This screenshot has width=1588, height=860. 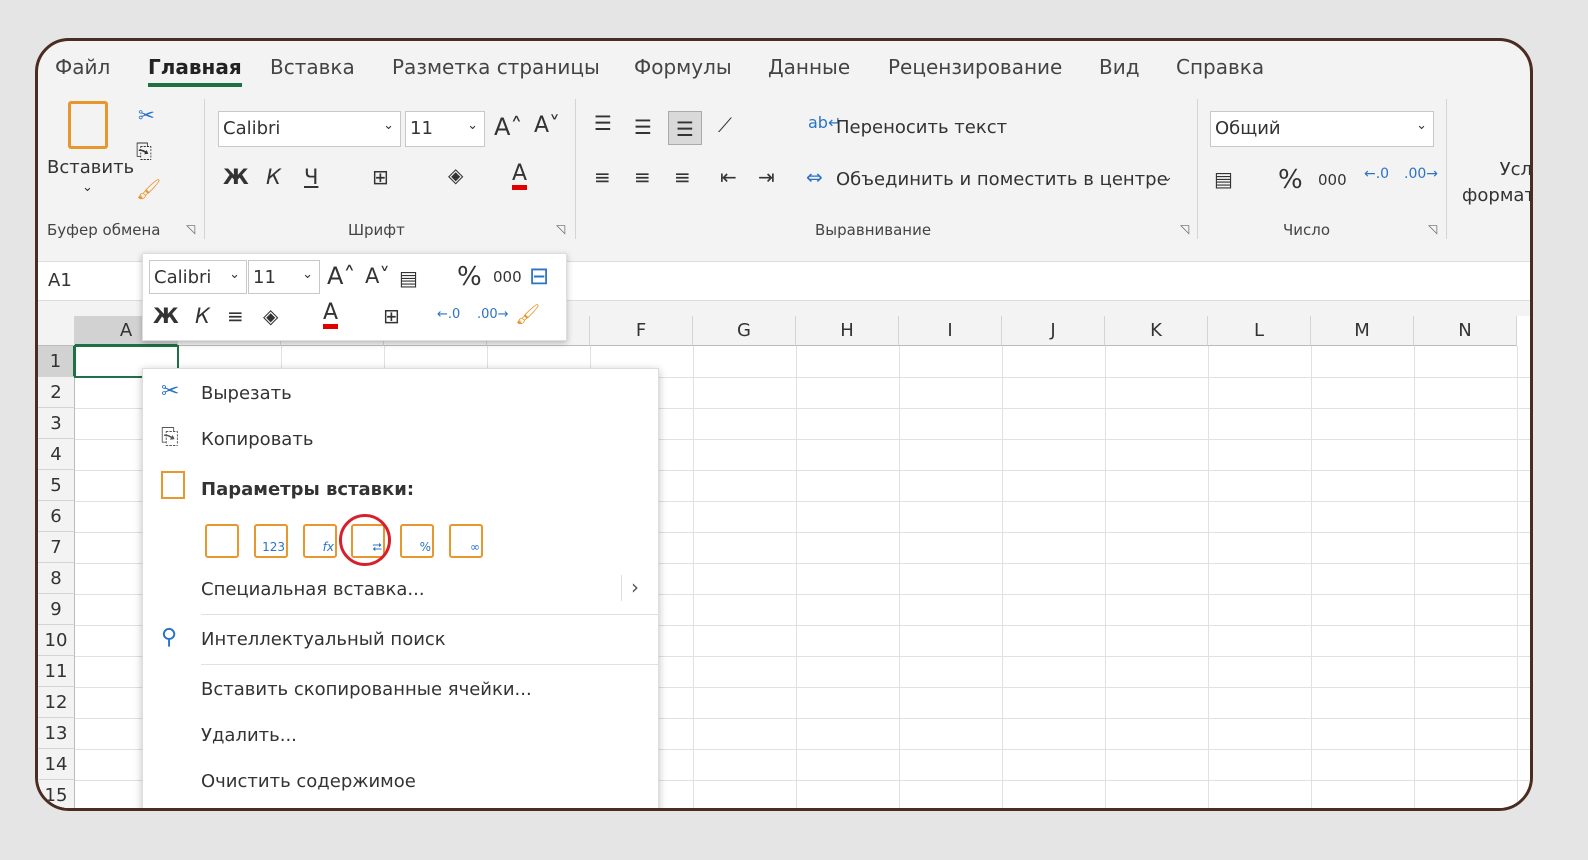 What do you see at coordinates (257, 439) in the screenshot?
I see `menu-item-copy: Копировать` at bounding box center [257, 439].